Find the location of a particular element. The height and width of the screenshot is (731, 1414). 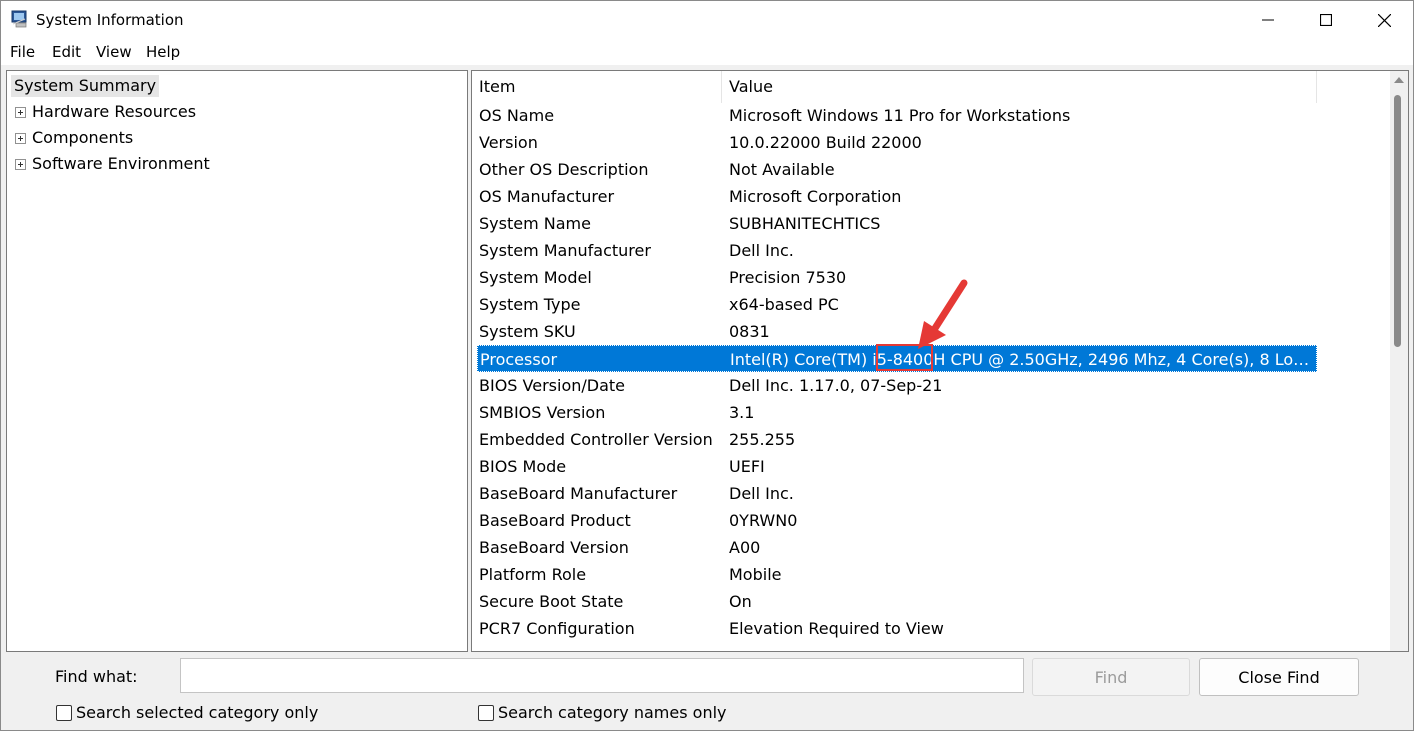

row-value-cell: 255.255 is located at coordinates (762, 439).